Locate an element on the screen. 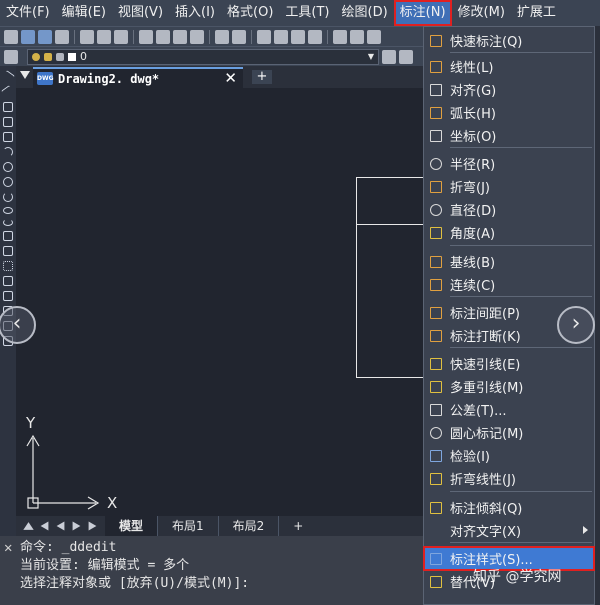 The width and height of the screenshot is (600, 605). menu-item-quick-dimension: 快速标注(Q) is located at coordinates (509, 40).